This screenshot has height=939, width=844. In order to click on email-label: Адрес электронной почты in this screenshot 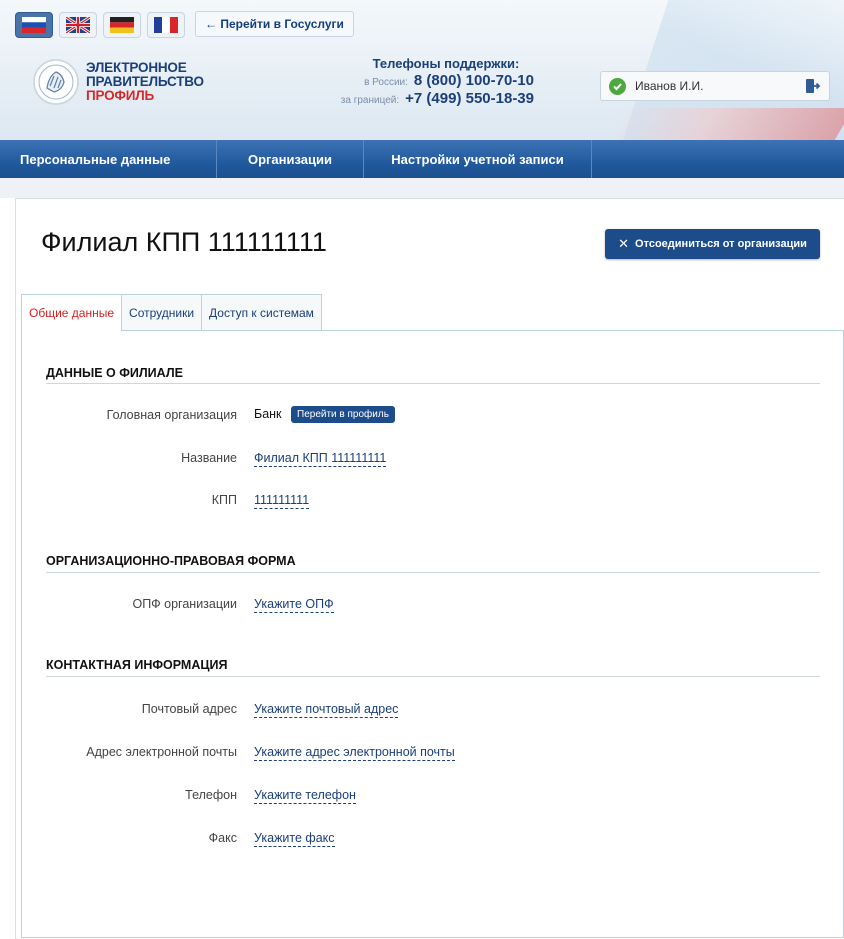, I will do `click(161, 752)`.